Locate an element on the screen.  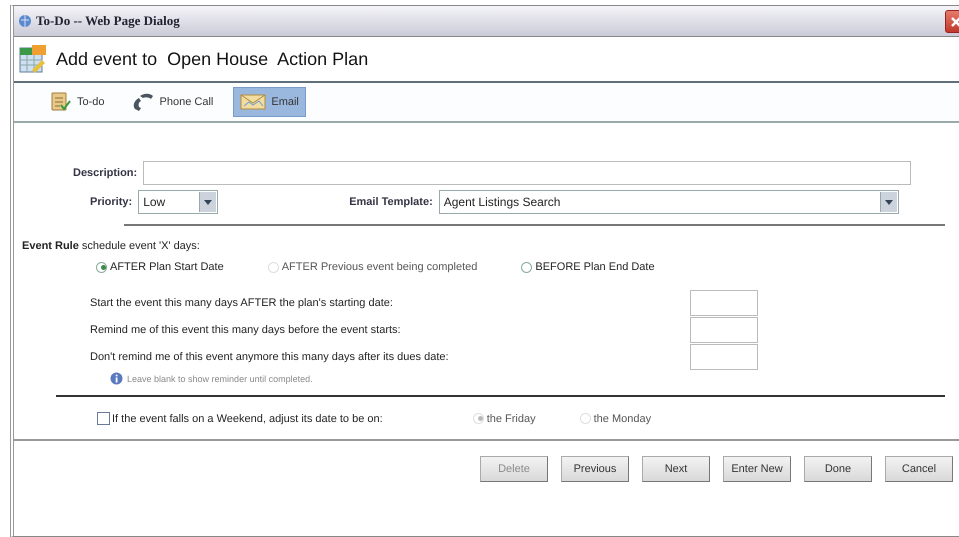
dialog-button: Enter New is located at coordinates (757, 469).